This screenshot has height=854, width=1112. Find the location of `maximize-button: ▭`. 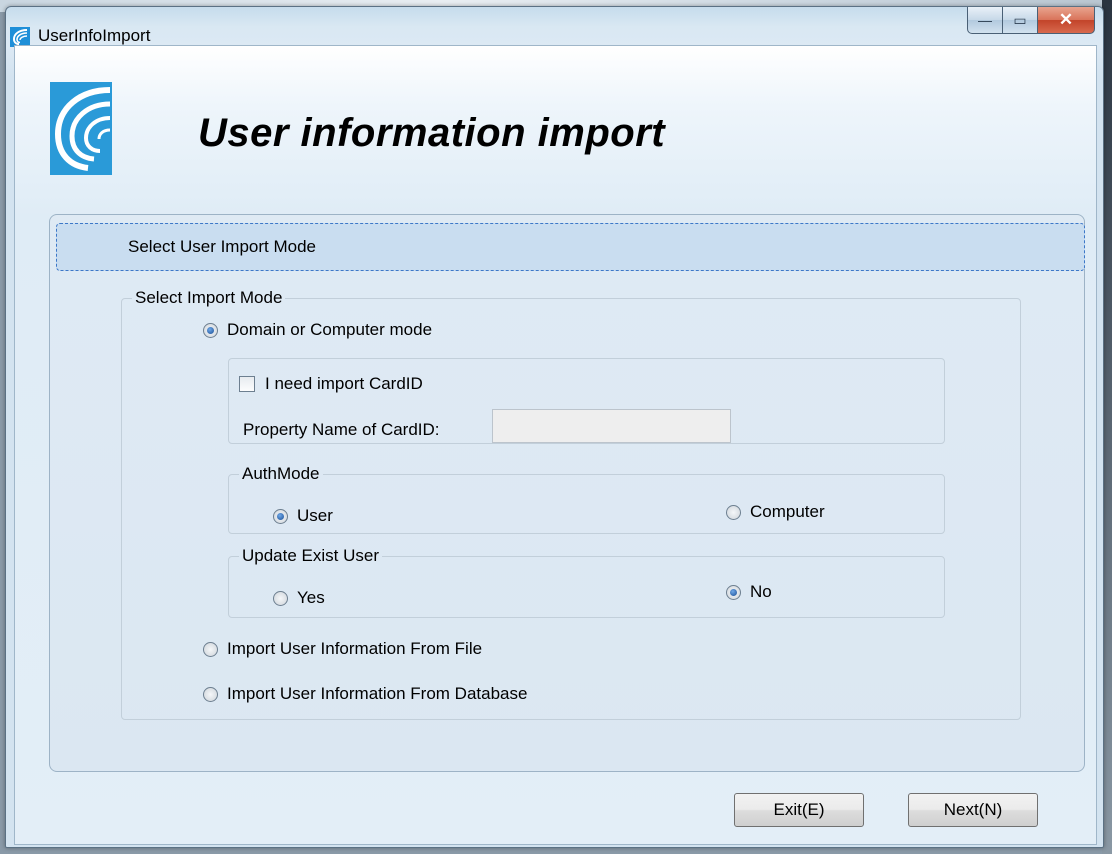

maximize-button: ▭ is located at coordinates (1020, 20).